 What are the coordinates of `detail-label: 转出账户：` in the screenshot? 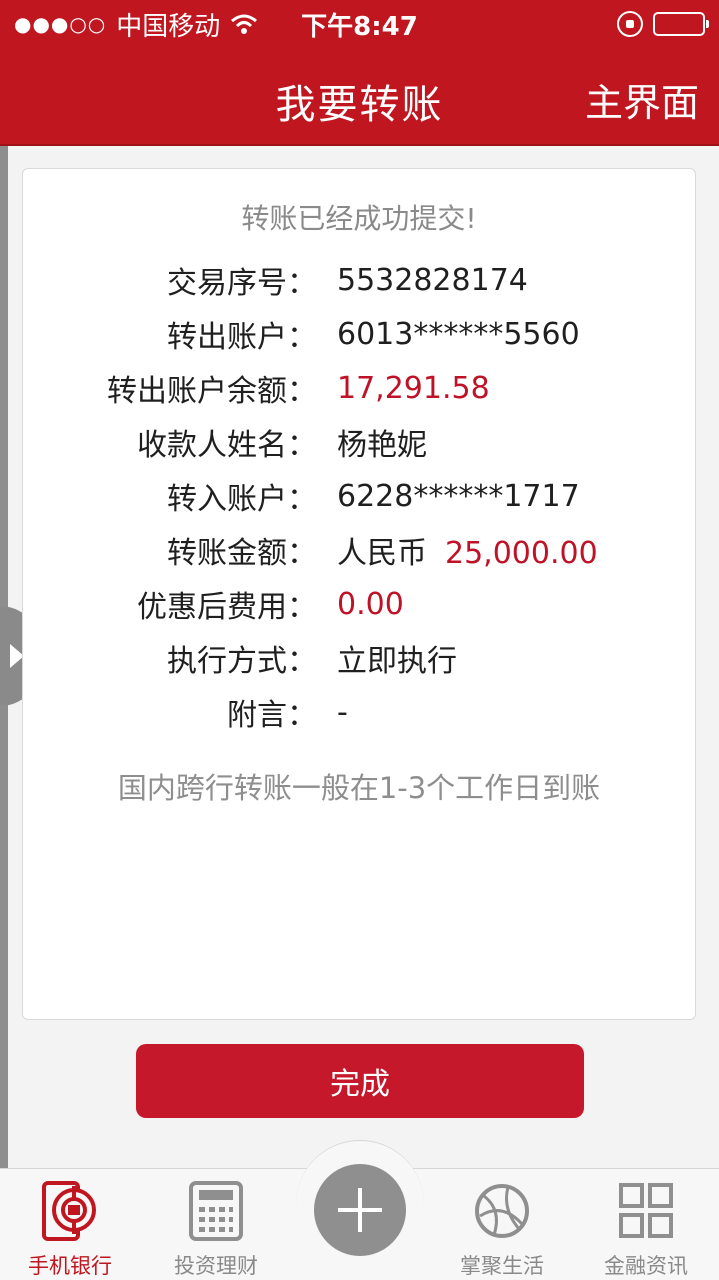 It's located at (242, 337).